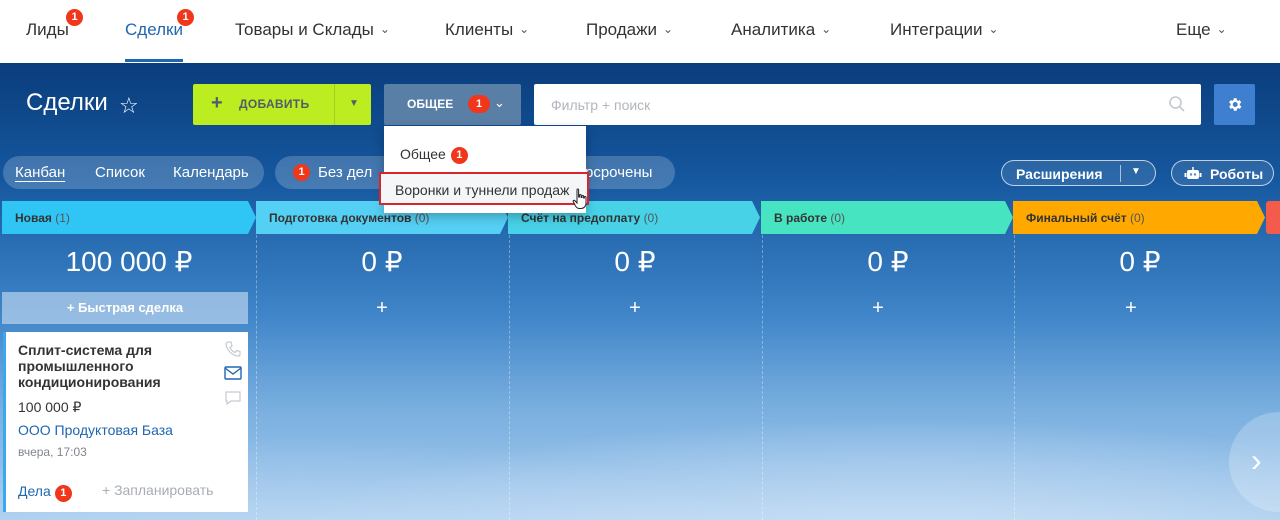 The height and width of the screenshot is (520, 1280). What do you see at coordinates (63, 493) in the screenshot?
I see `activities-badge: 1` at bounding box center [63, 493].